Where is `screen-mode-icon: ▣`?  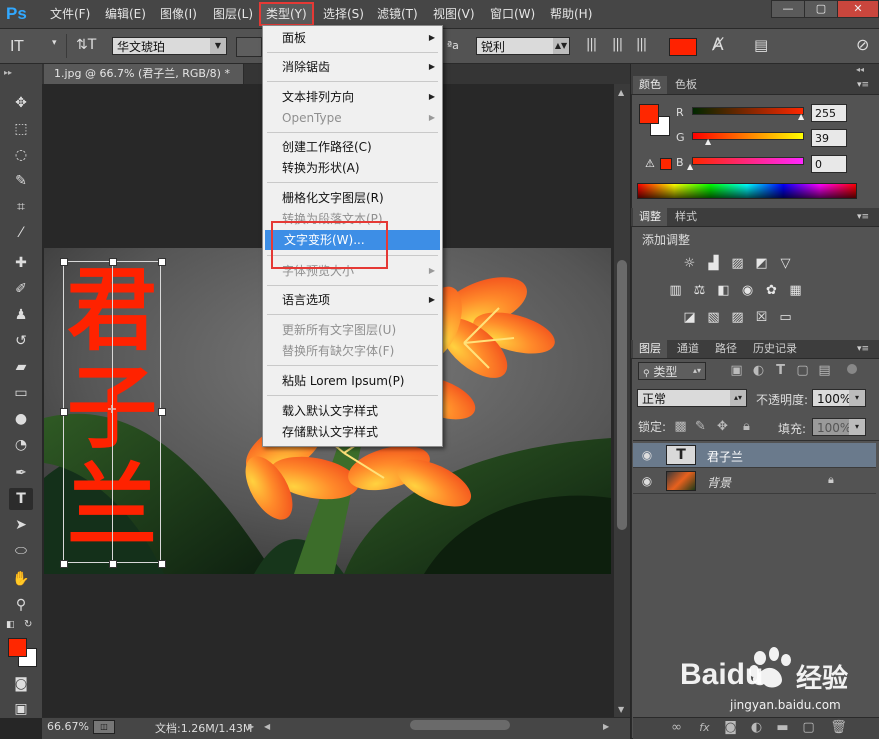 screen-mode-icon: ▣ is located at coordinates (21, 709).